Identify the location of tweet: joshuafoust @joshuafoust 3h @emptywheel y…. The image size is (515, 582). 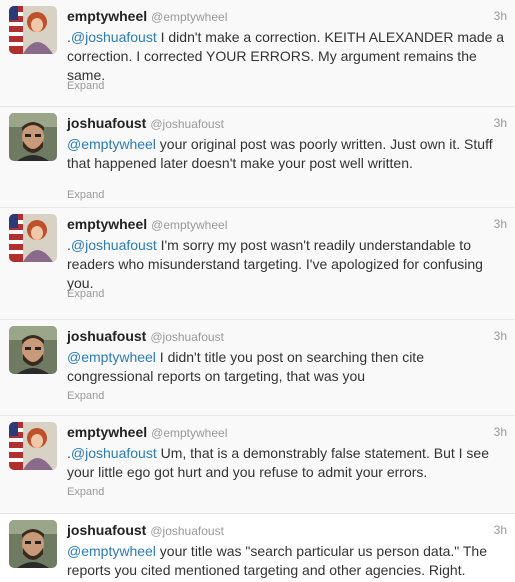
(257, 547).